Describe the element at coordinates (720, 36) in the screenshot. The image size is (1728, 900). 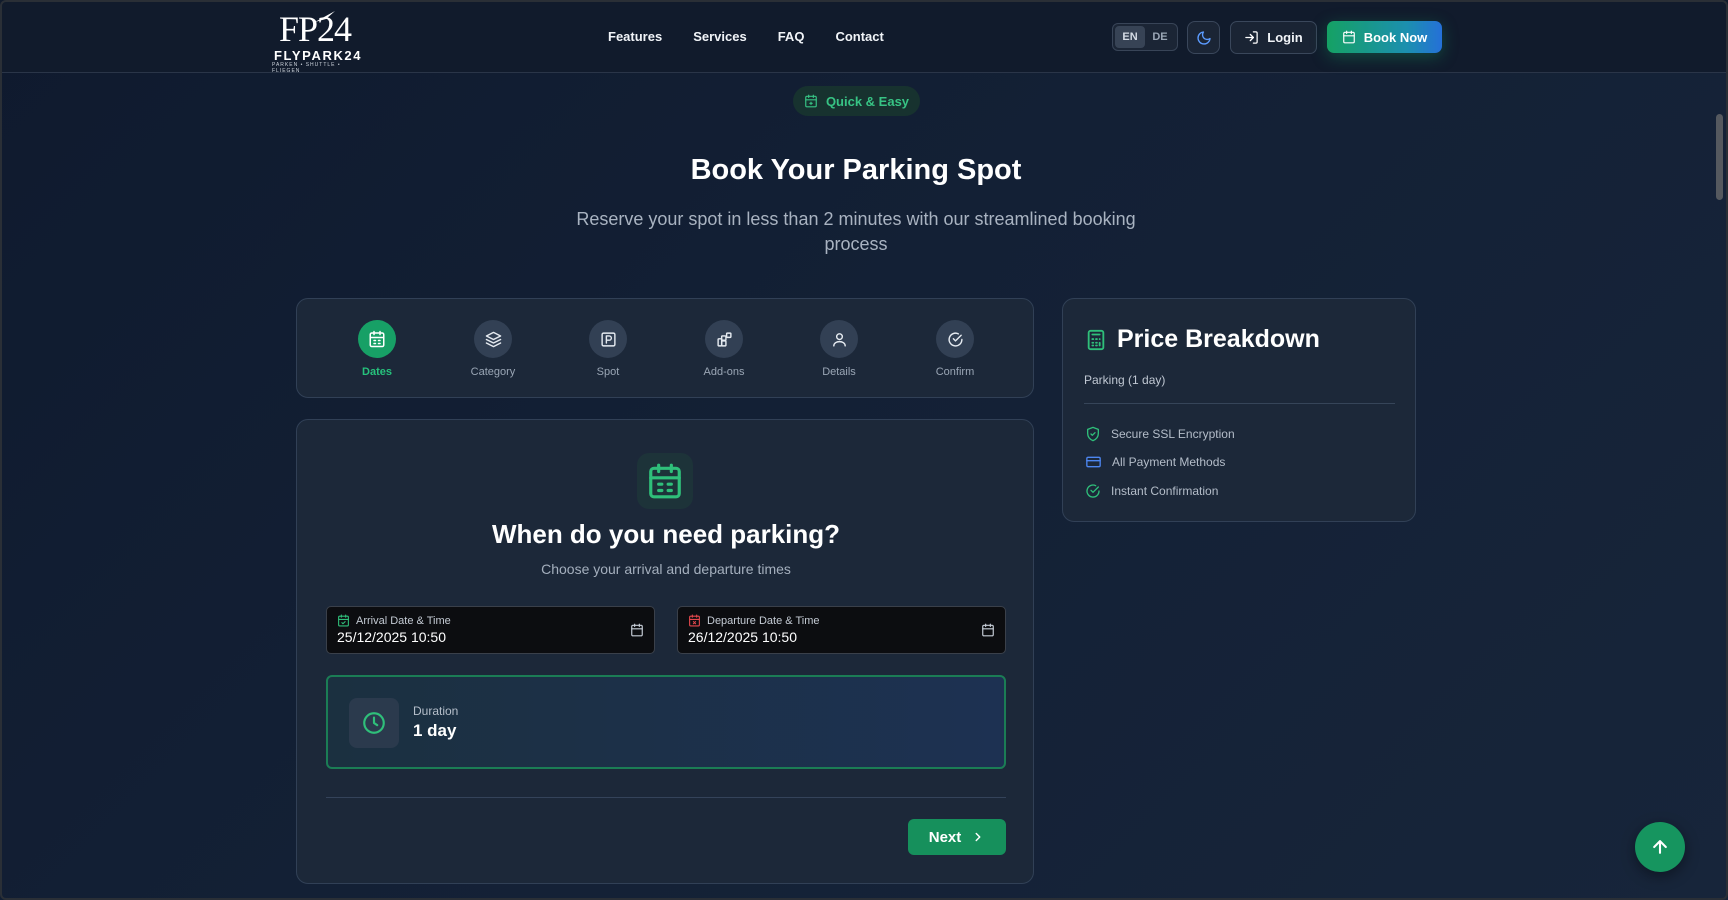
I see `nav-services: Services` at that location.